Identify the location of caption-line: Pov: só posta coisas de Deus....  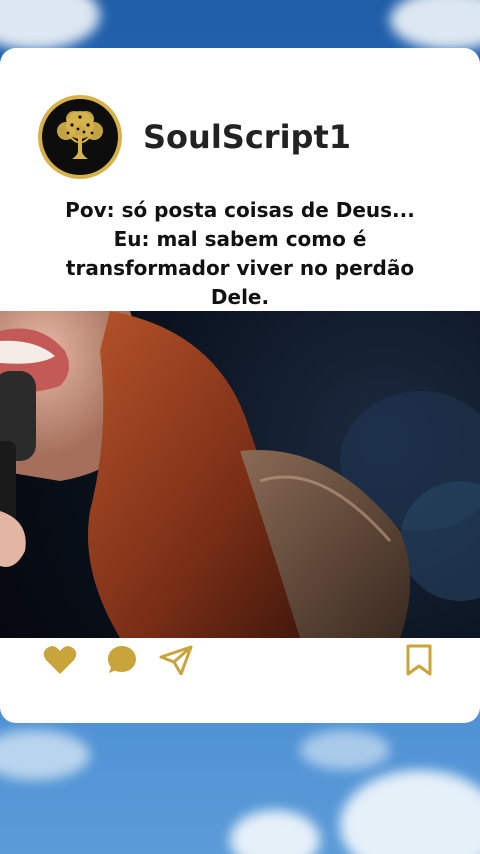
(240, 210).